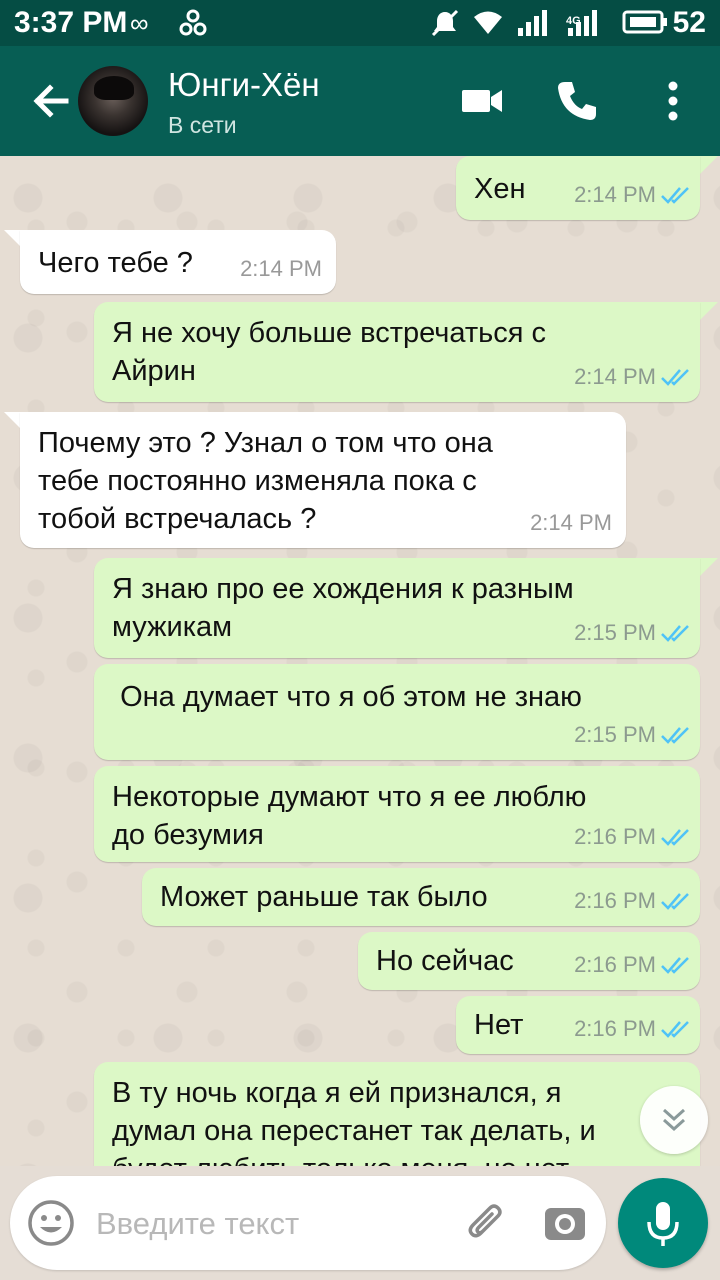  Describe the element at coordinates (360, 101) in the screenshot. I see `chat-header: Юнги-Хён В сети` at that location.